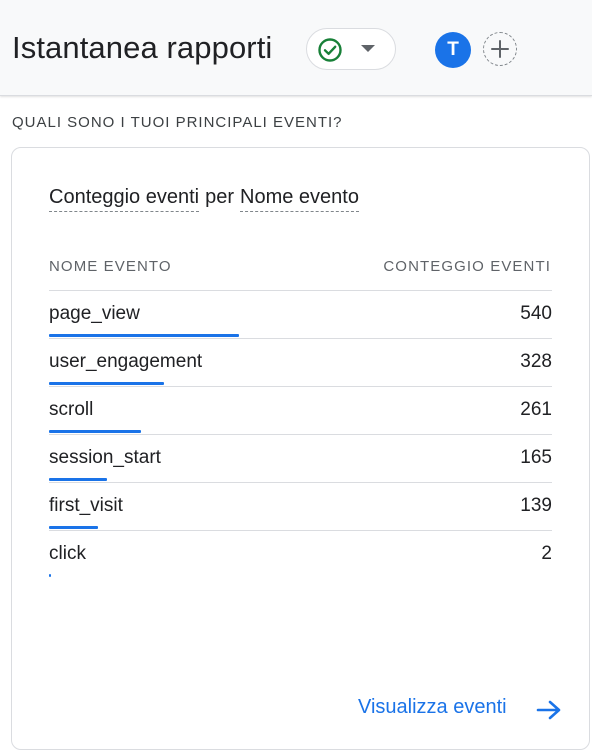 Image resolution: width=592 pixels, height=750 pixels. Describe the element at coordinates (368, 48) in the screenshot. I see `caret-down-icon` at that location.